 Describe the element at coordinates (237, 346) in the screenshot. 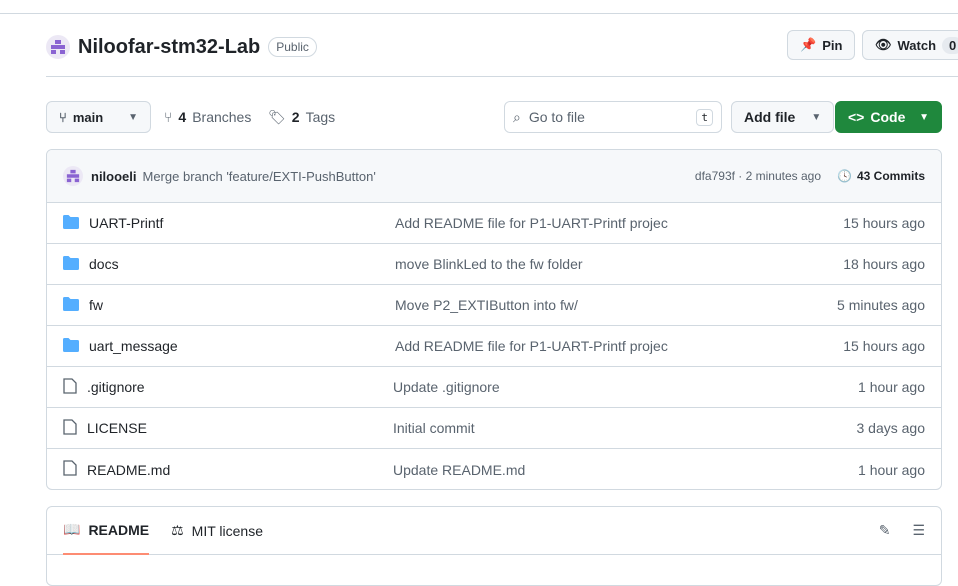

I see `file-name: uart_message` at that location.